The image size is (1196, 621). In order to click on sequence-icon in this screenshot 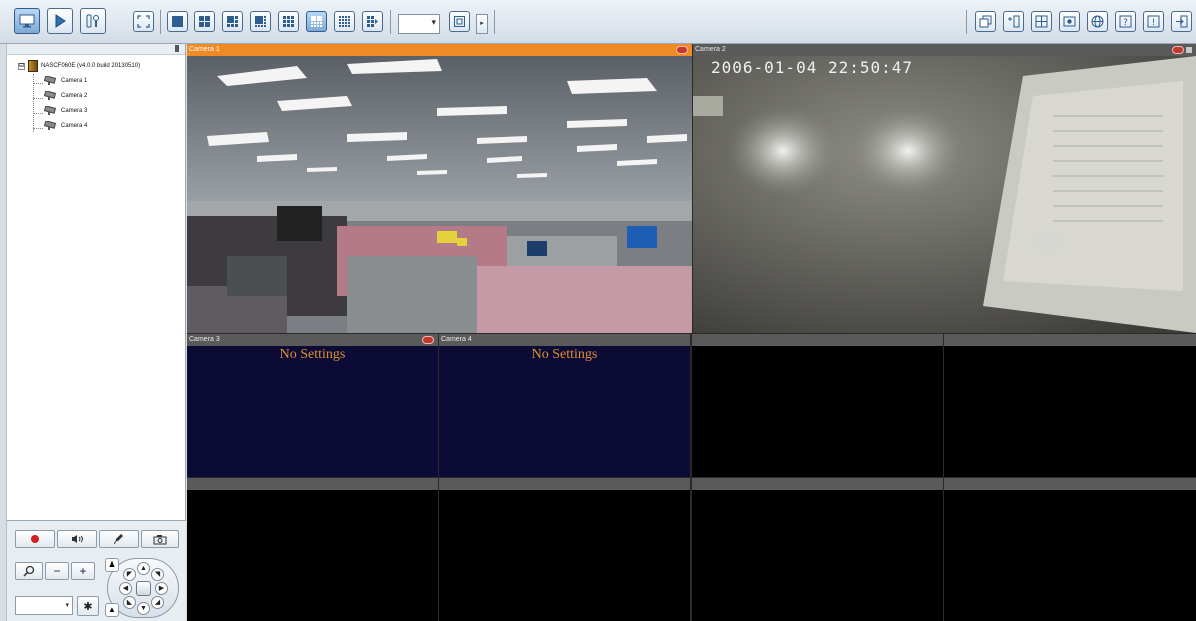, I will do `click(459, 21)`.